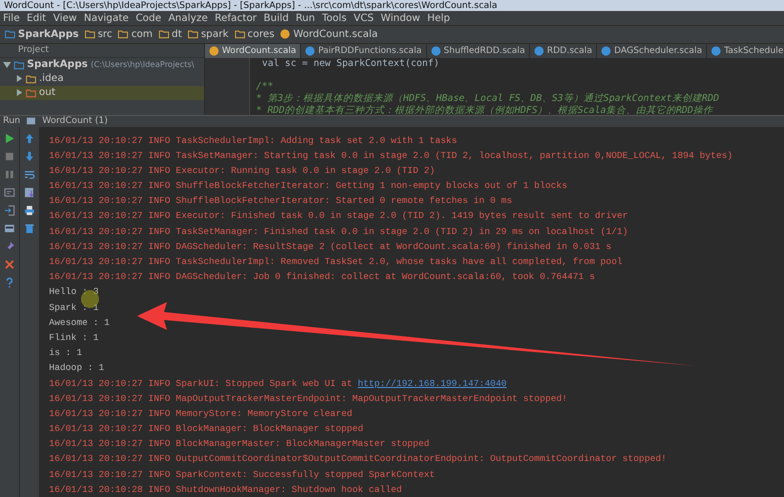  What do you see at coordinates (485, 110) in the screenshot?
I see `code-comment: * RDD的创建基本有三种方式：根据外部的数据来源（例如HDFS）、根据Scala集合、由其它的RDD操作` at bounding box center [485, 110].